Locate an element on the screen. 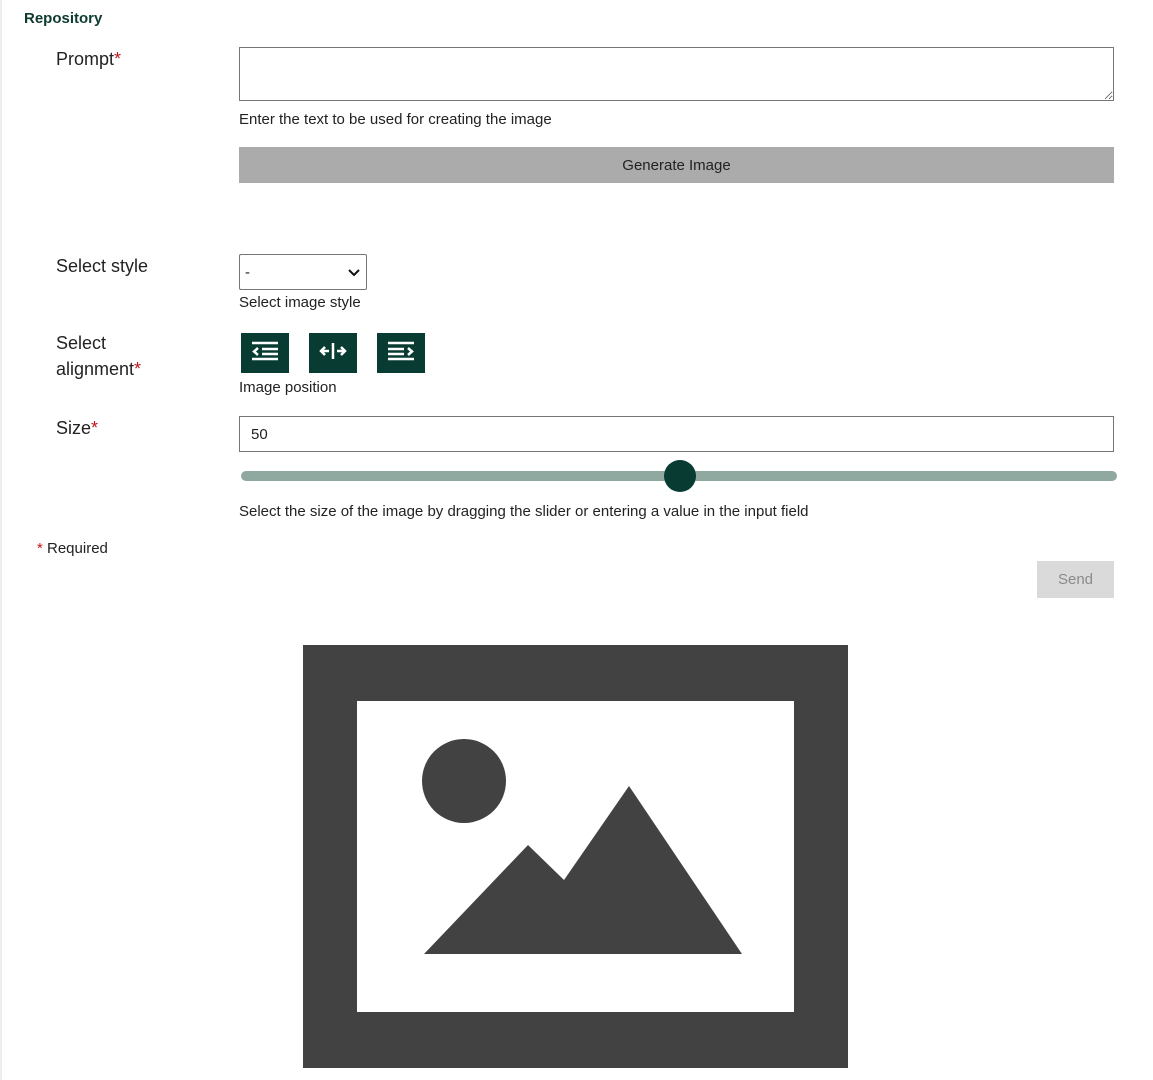 Image resolution: width=1153 pixels, height=1080 pixels. style-select: - is located at coordinates (303, 272).